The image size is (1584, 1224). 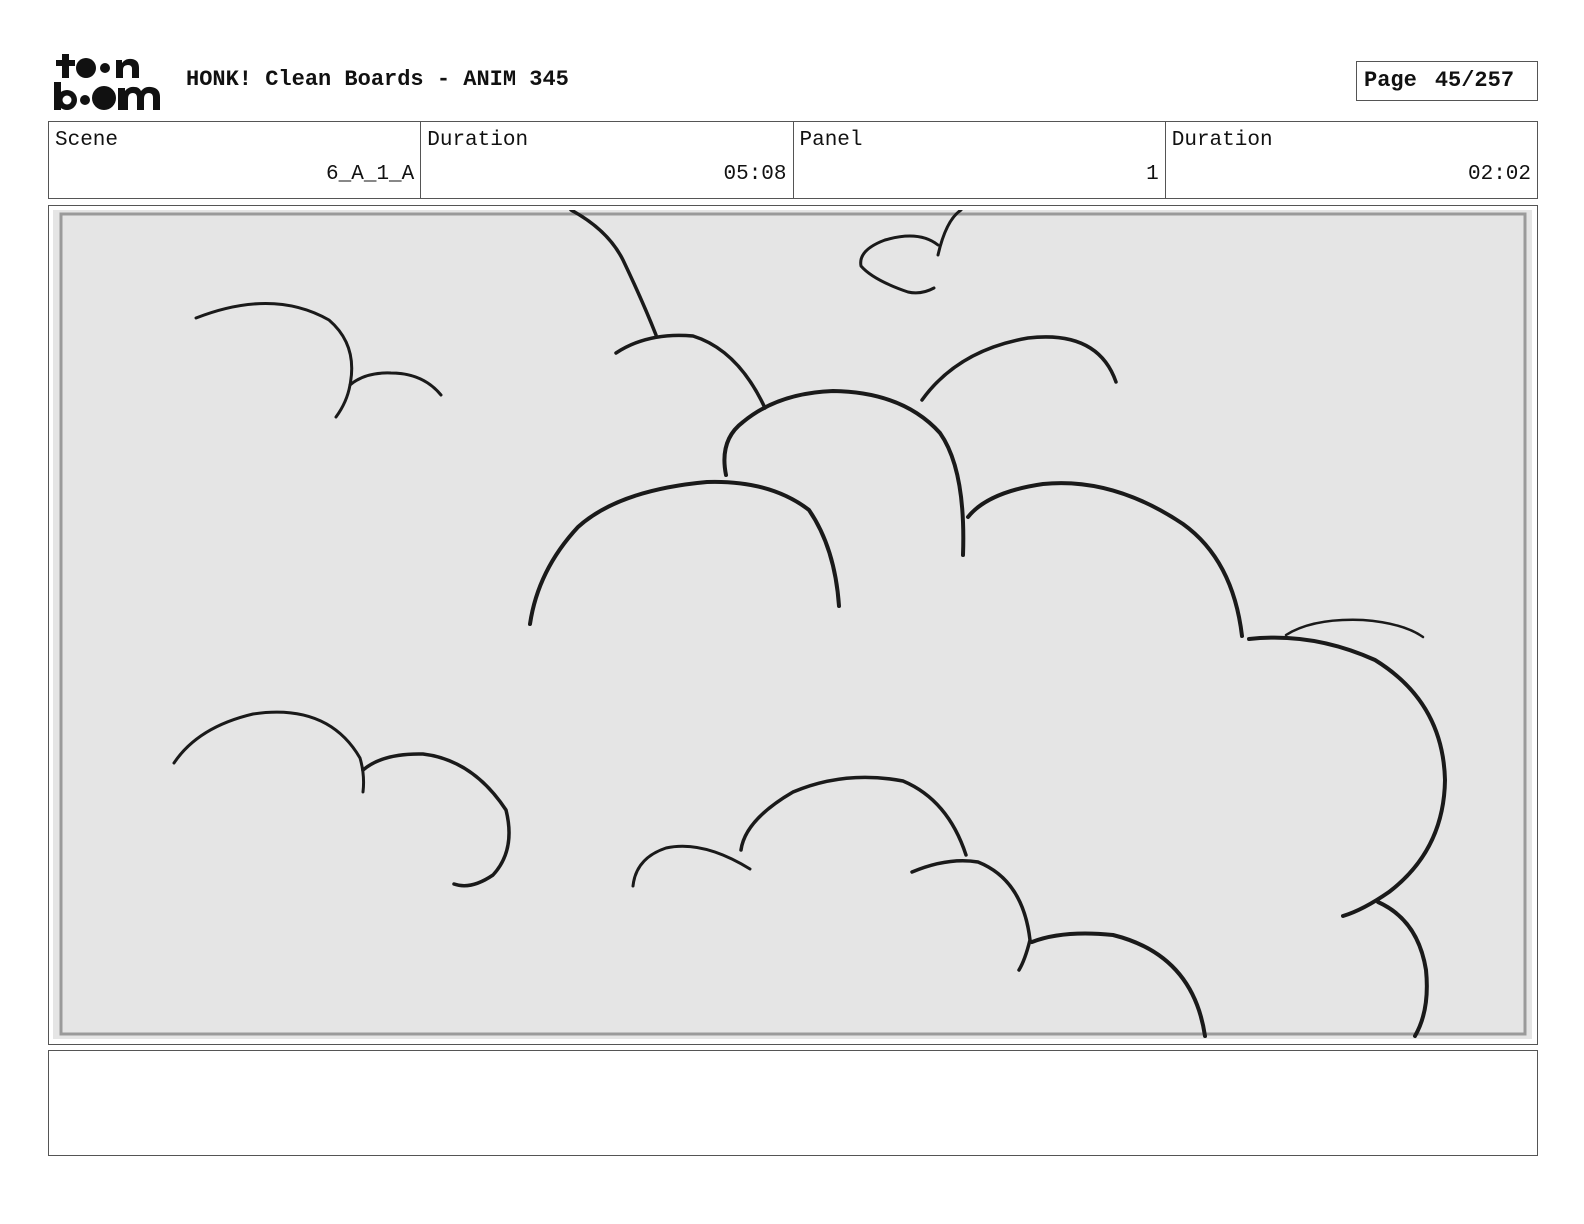 What do you see at coordinates (1499, 174) in the screenshot?
I see `panel-duration-value: 02:02` at bounding box center [1499, 174].